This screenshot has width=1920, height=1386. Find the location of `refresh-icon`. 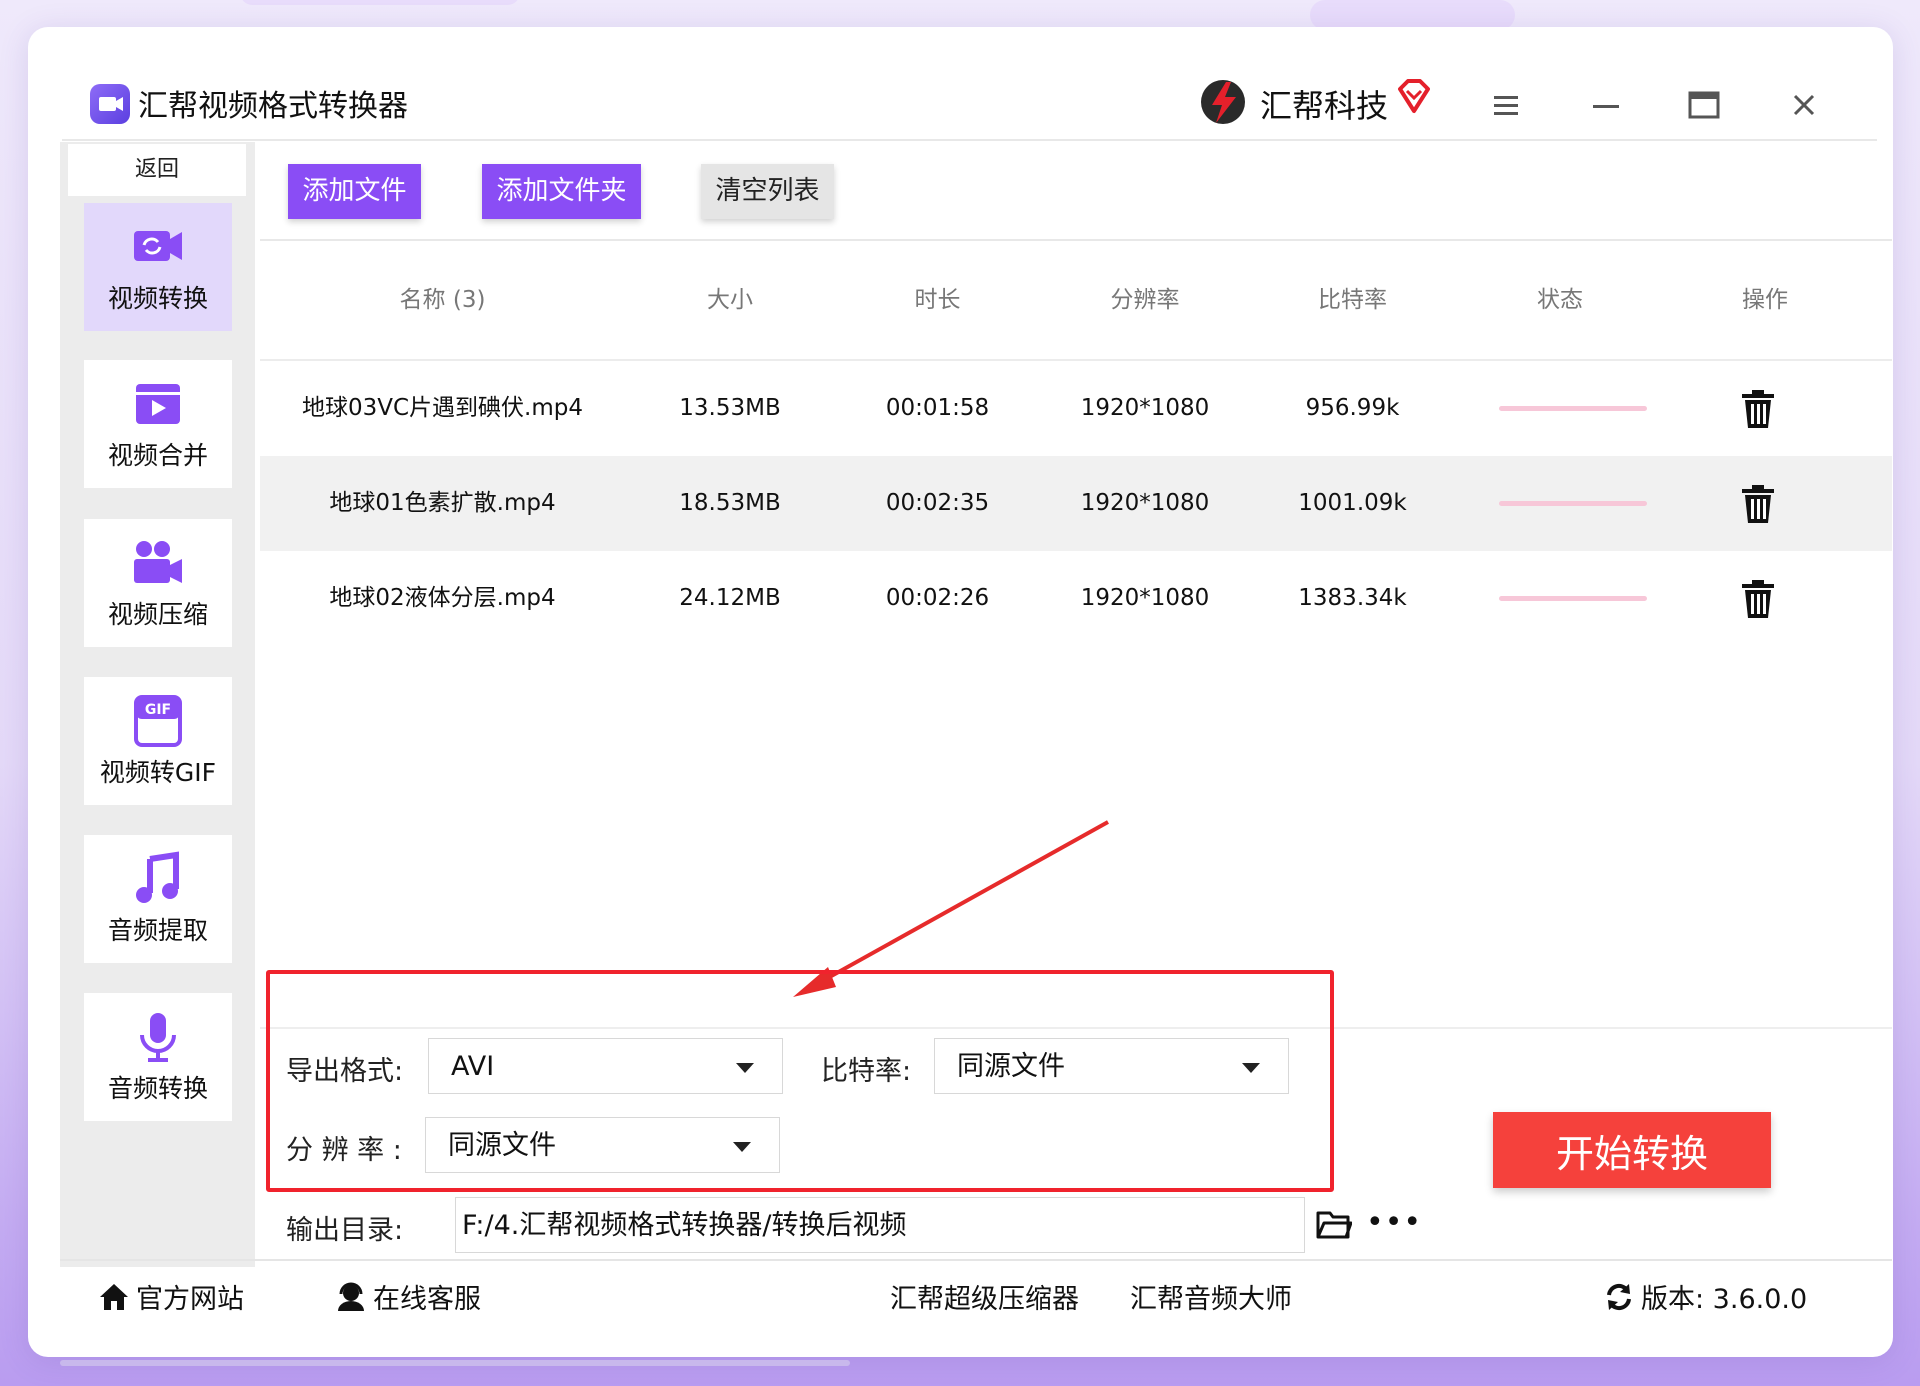

refresh-icon is located at coordinates (1619, 1296).